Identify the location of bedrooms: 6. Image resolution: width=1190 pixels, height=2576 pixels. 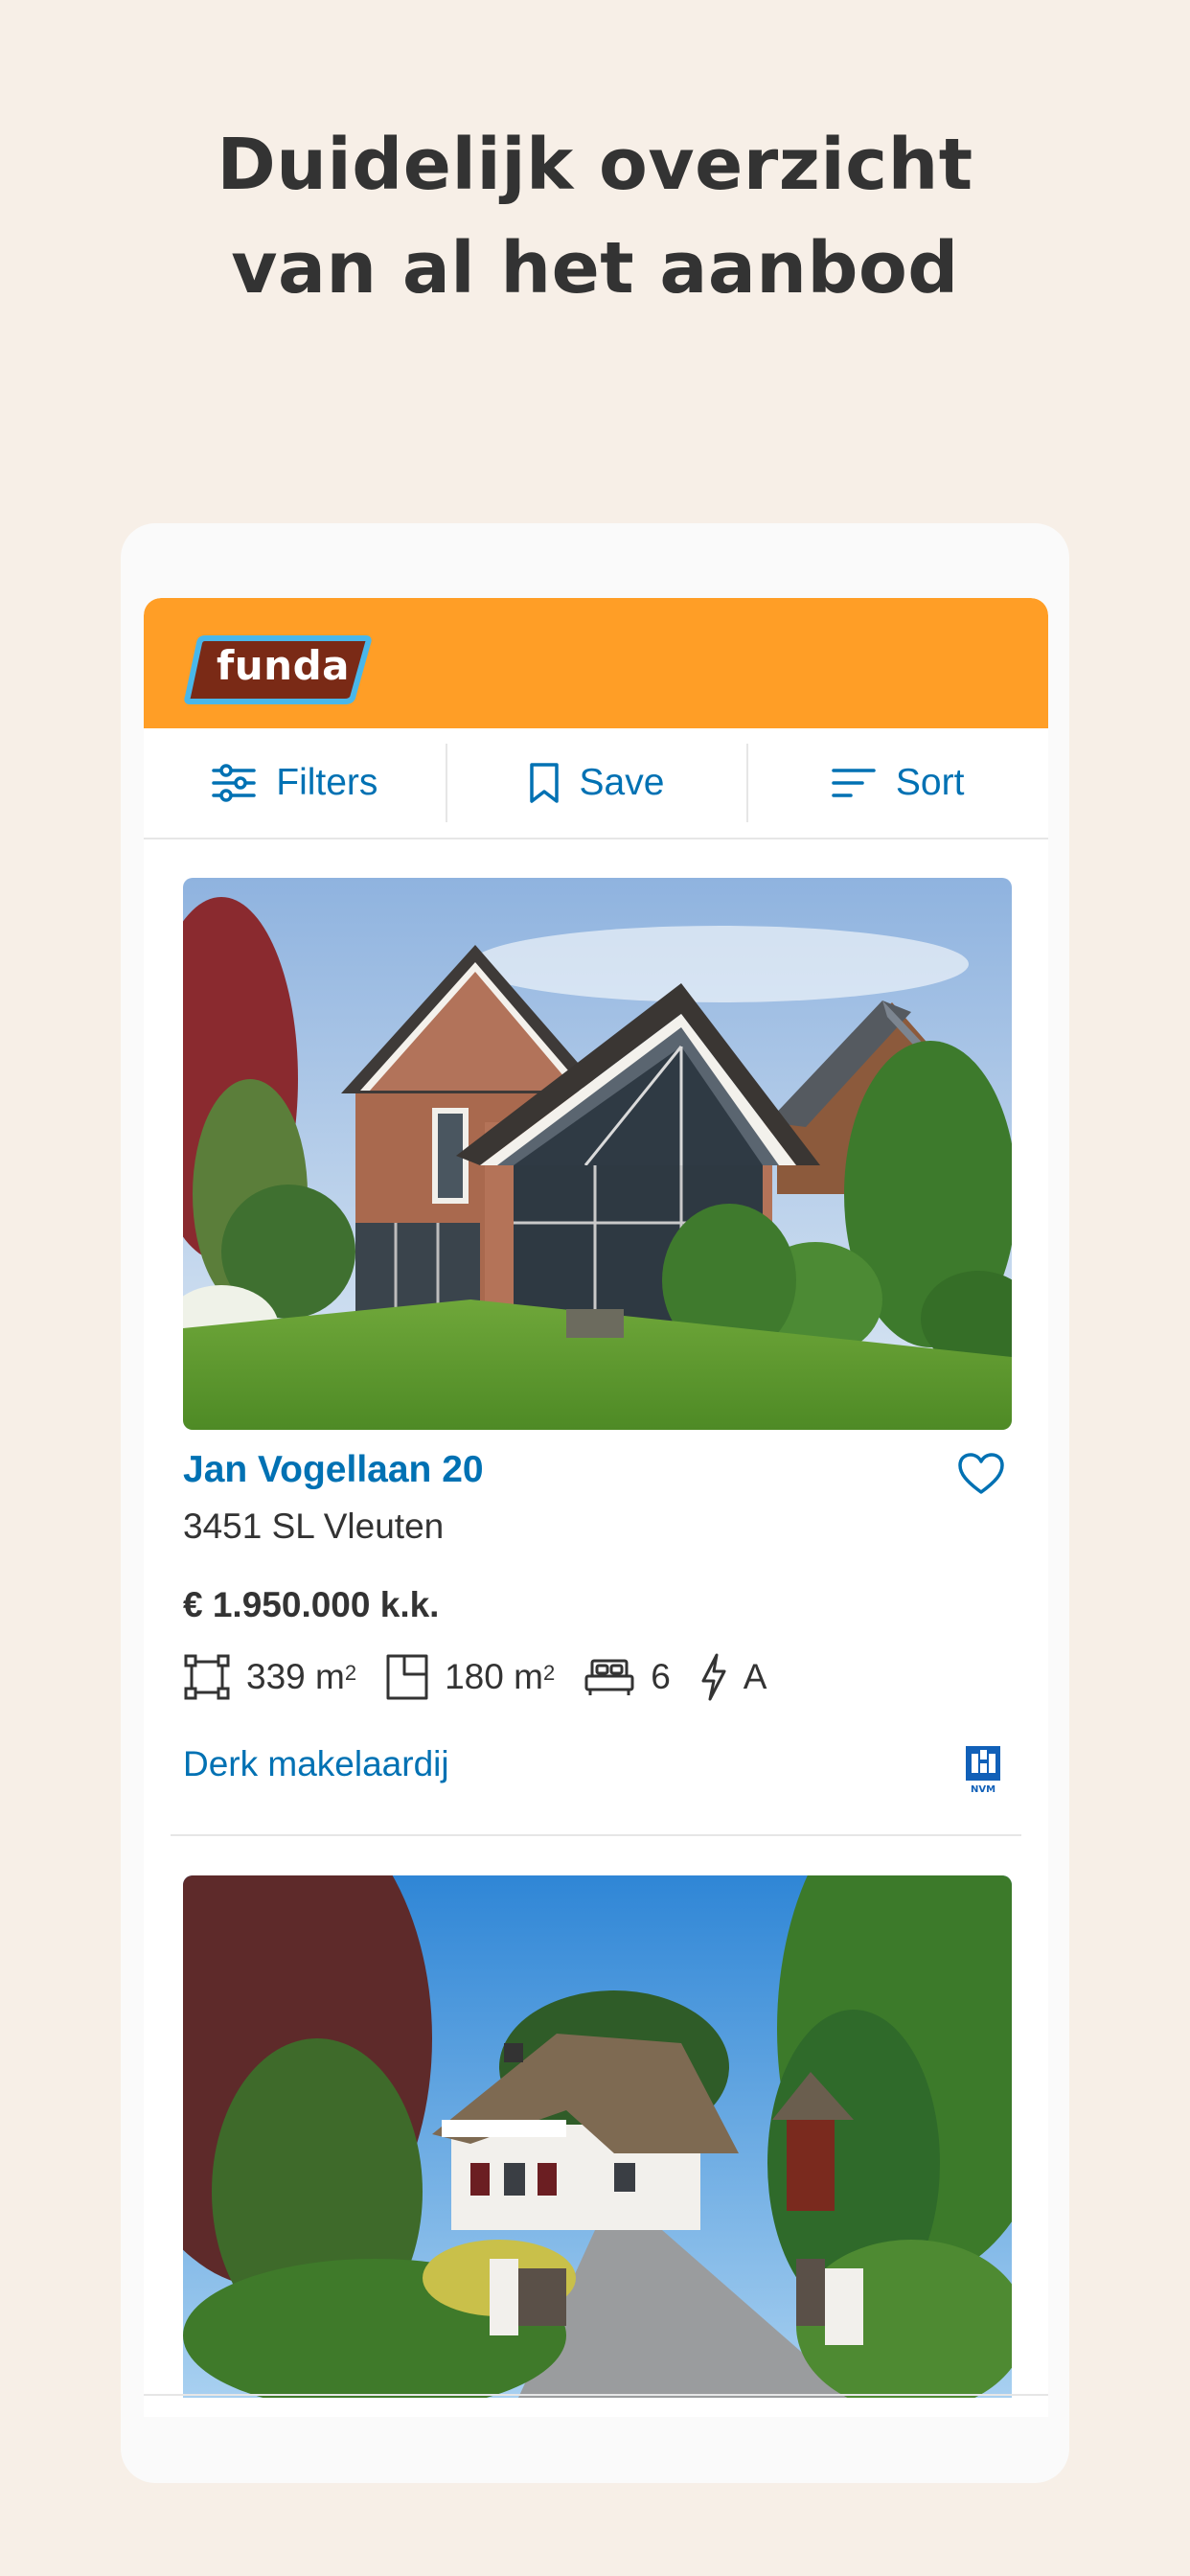
(627, 1677).